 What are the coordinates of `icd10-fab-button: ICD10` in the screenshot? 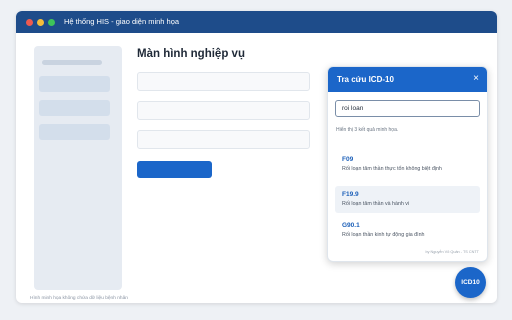 It's located at (470, 282).